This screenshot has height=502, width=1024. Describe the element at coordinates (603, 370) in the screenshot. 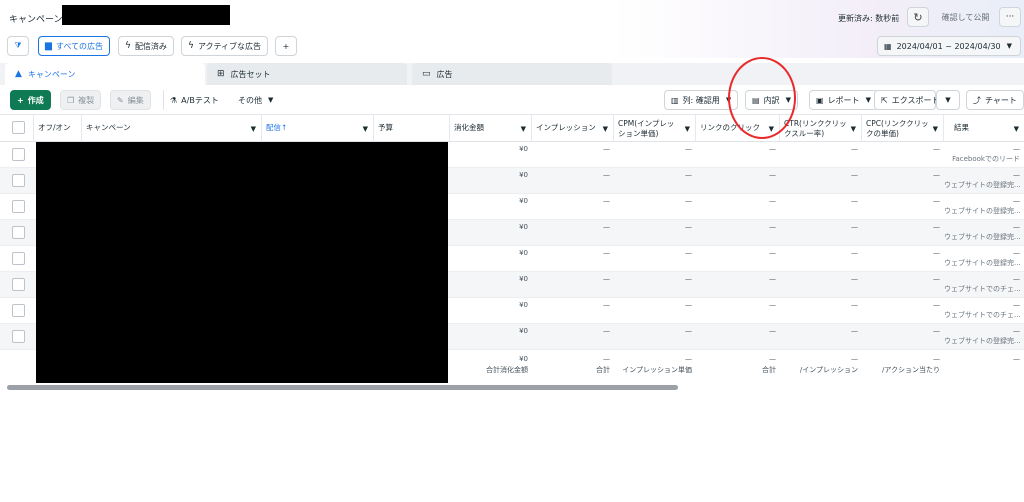

I see `summary-impressions-label: 合計` at that location.